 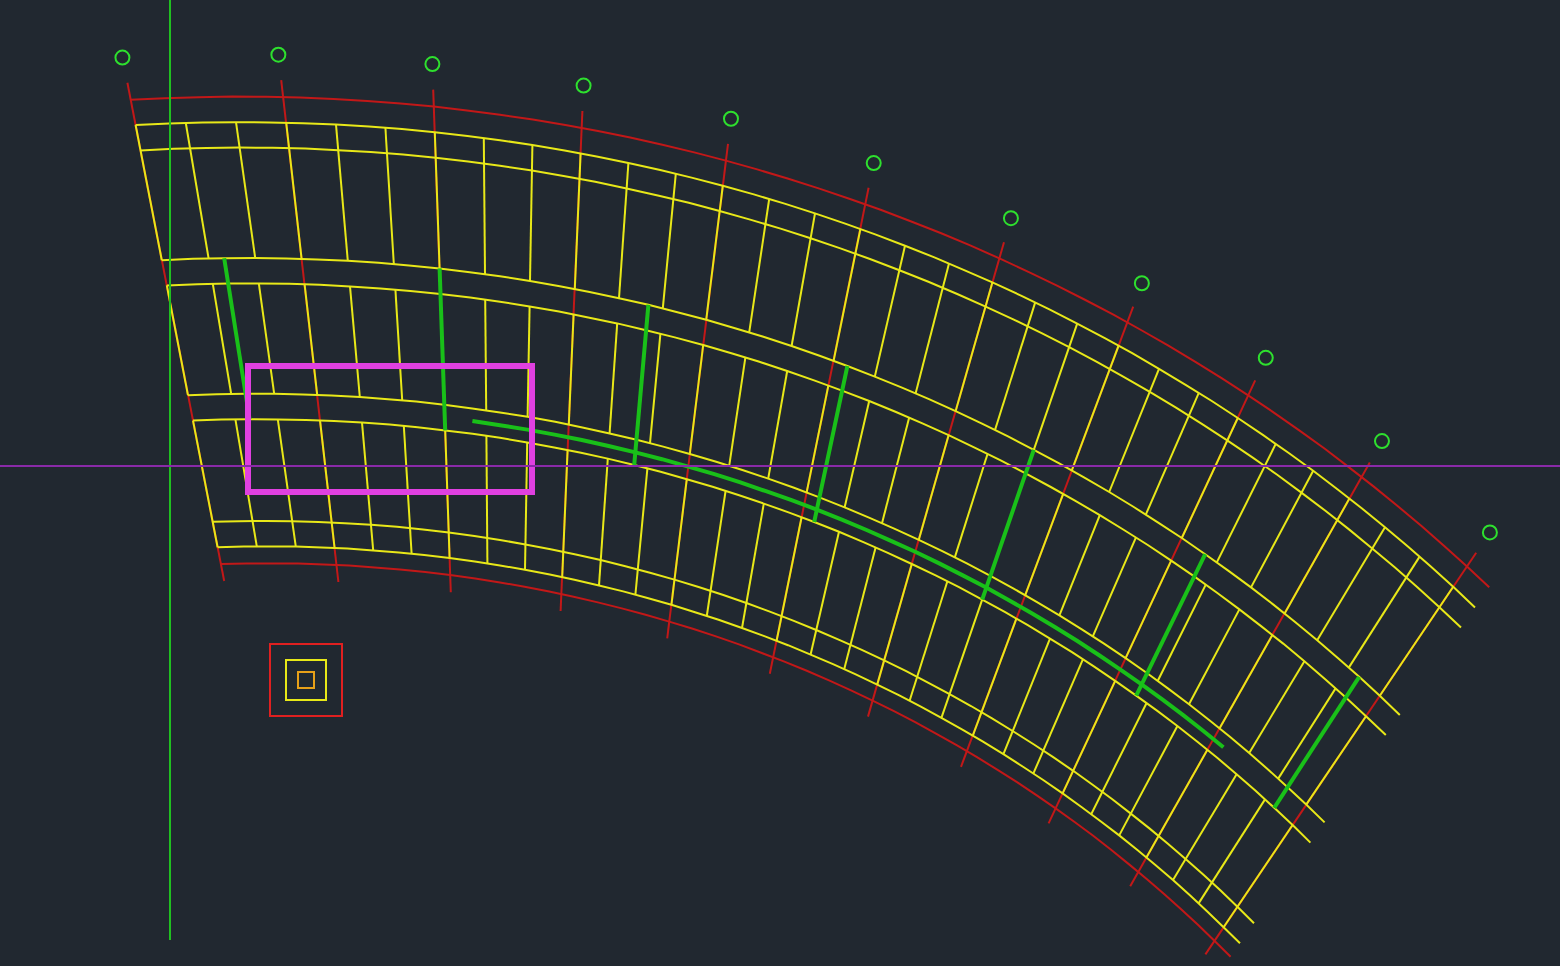 What do you see at coordinates (306, 680) in the screenshot?
I see `detail-drawing` at bounding box center [306, 680].